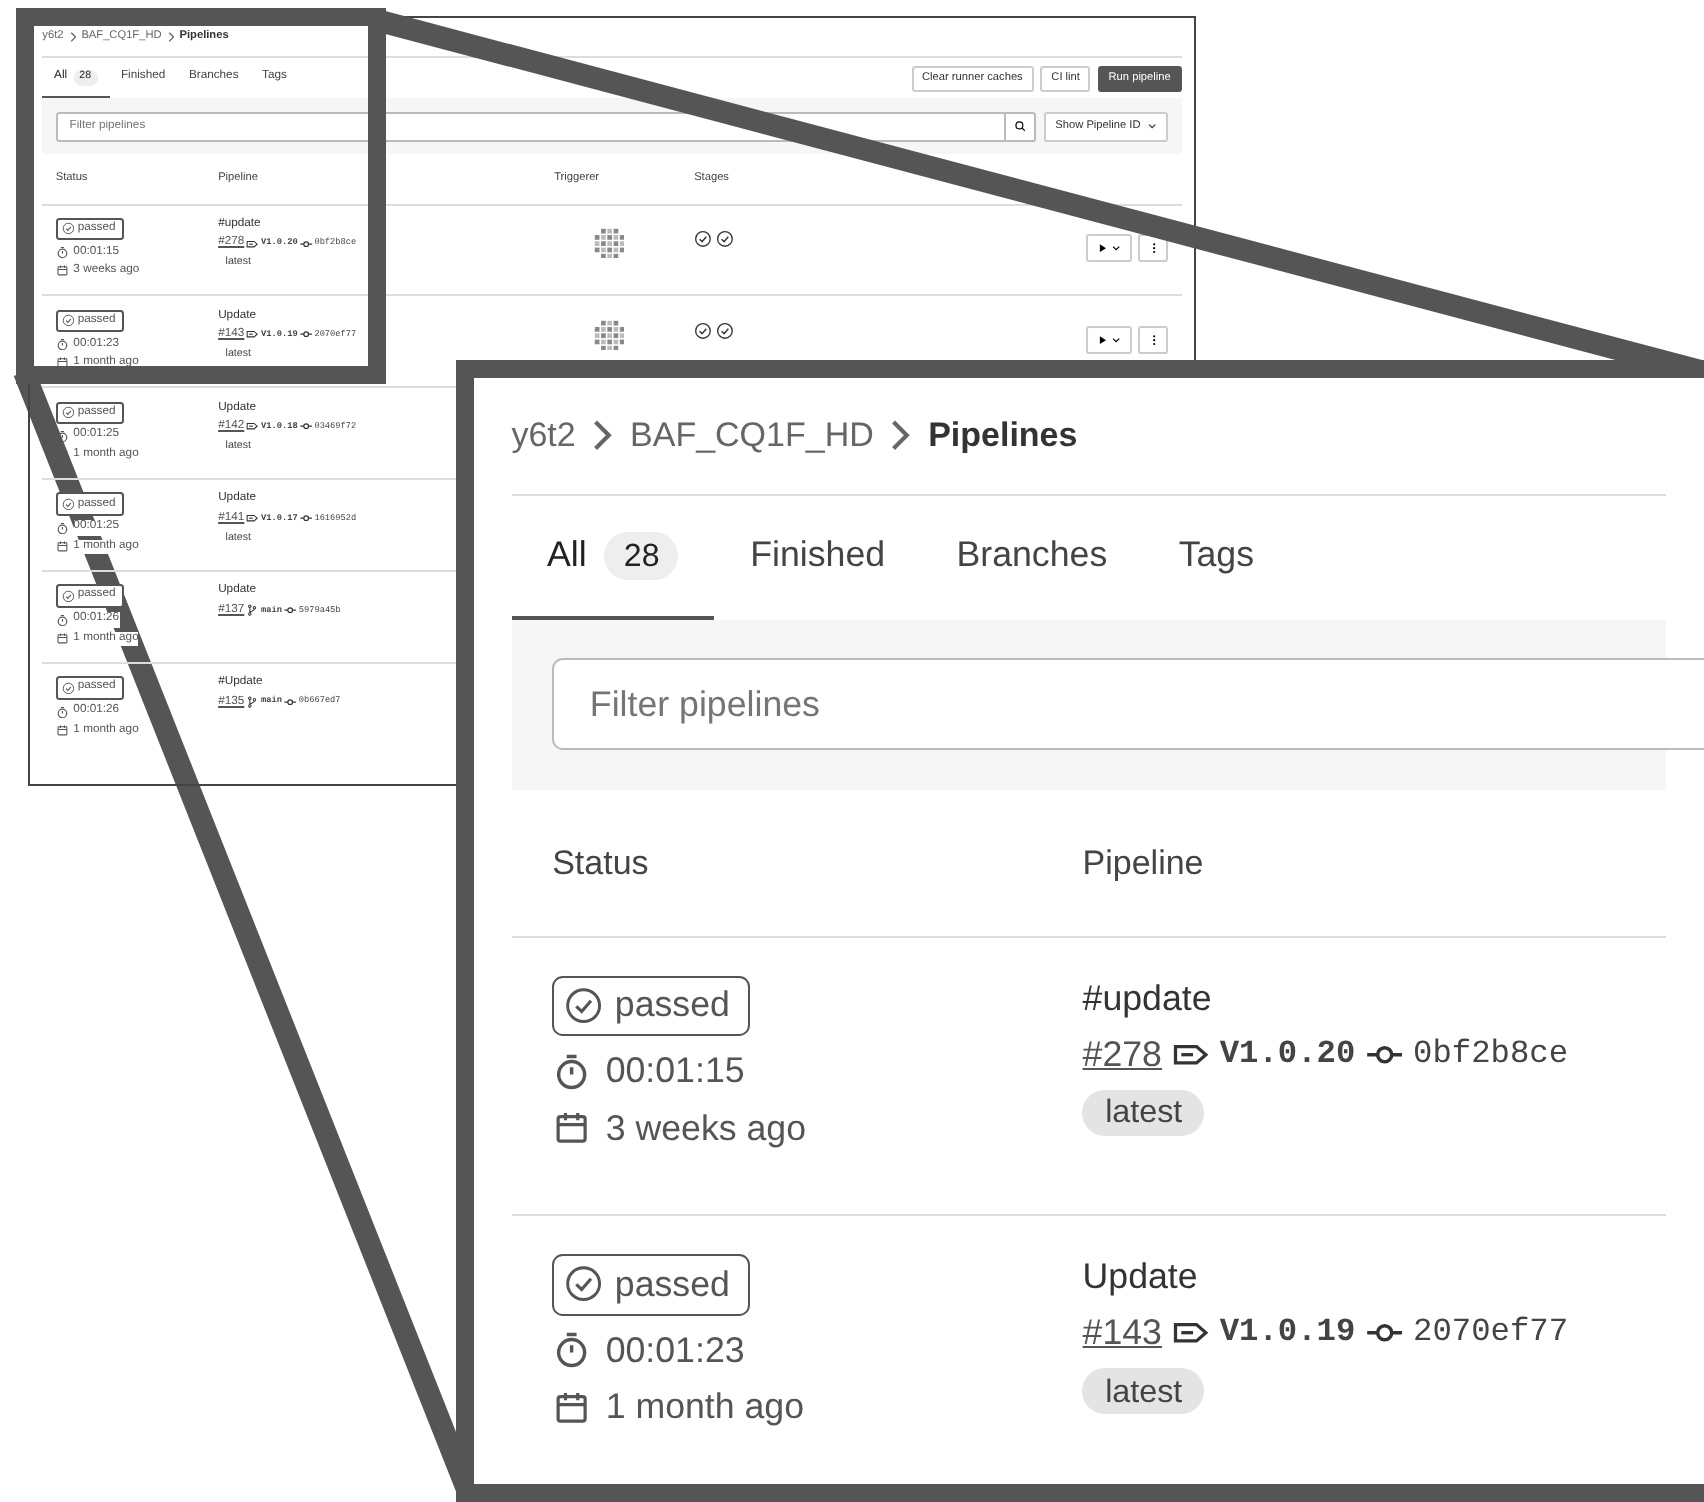  I want to click on breadcrumb-current: Pipelines, so click(1003, 436).